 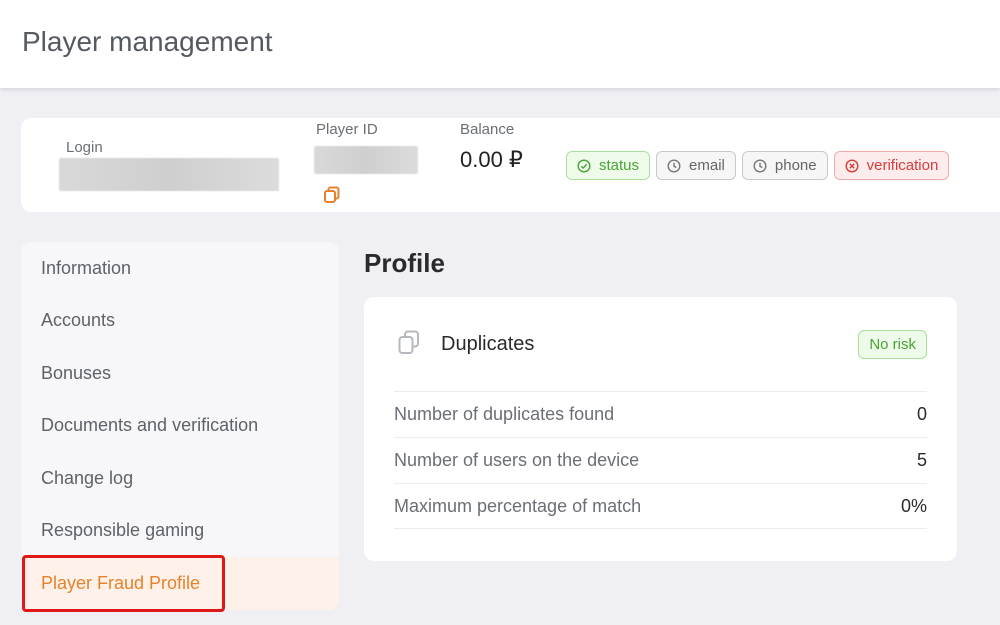 What do you see at coordinates (707, 165) in the screenshot?
I see `email-badge-label: email` at bounding box center [707, 165].